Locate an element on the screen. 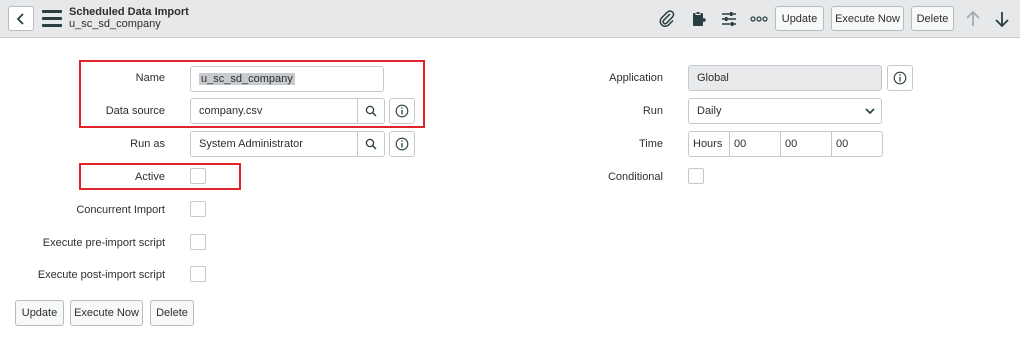 The image size is (1020, 345). run-select-value: Daily is located at coordinates (709, 111).